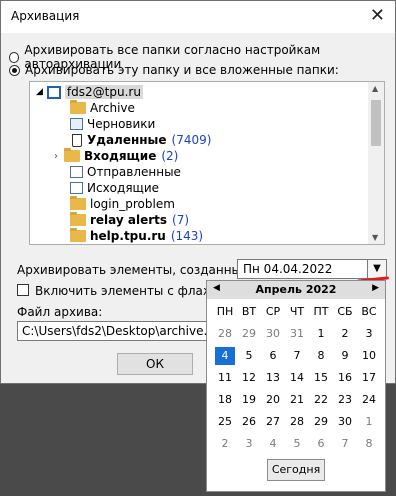 This screenshot has width=396, height=496. I want to click on calendar-day: 27, so click(273, 422).